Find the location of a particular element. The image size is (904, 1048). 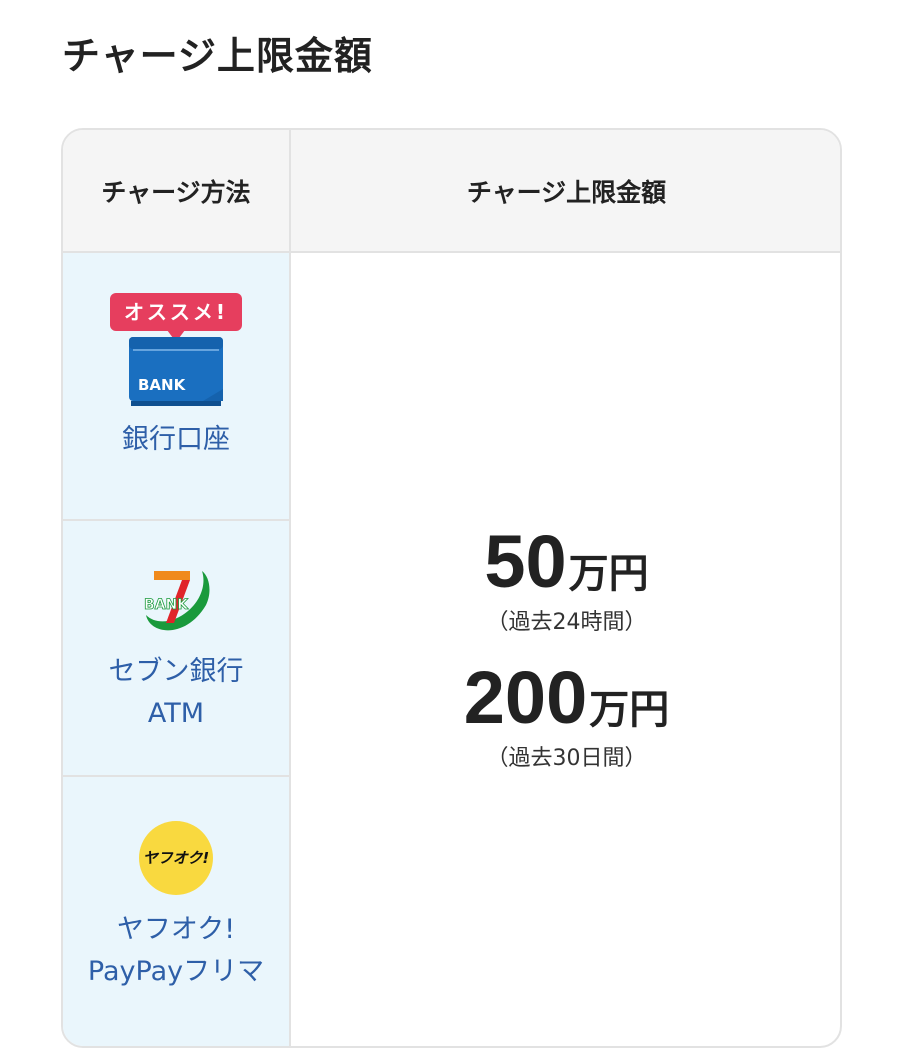

limit-24h-unit: 万円 is located at coordinates (608, 574).